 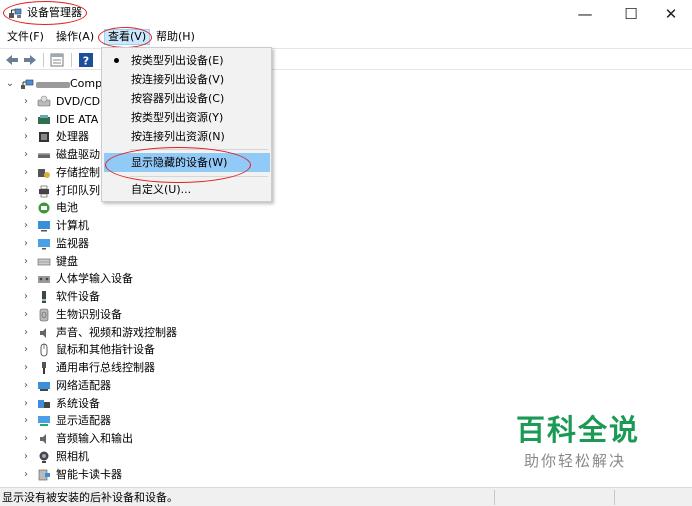 What do you see at coordinates (44, 404) in the screenshot?
I see `system-device-icon` at bounding box center [44, 404].